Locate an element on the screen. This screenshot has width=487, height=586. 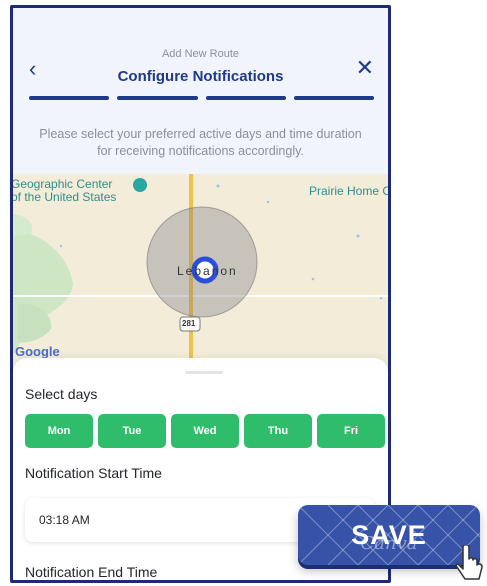
watermark: Canva is located at coordinates (389, 543).